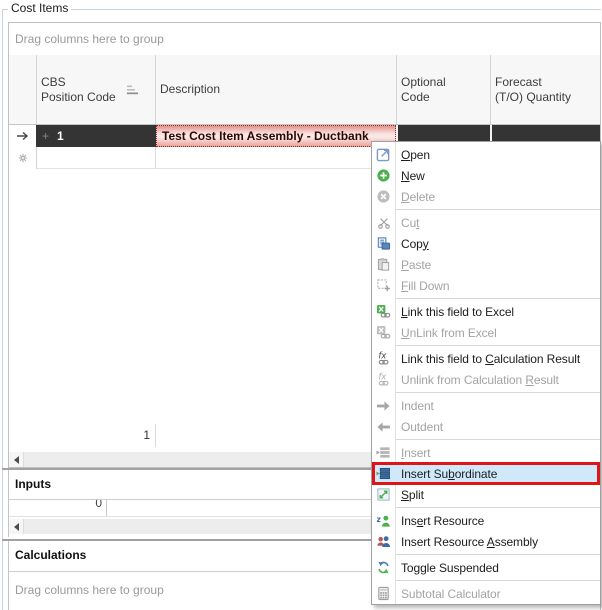 This screenshot has height=610, width=602. I want to click on inputs-panel-title: Inputs, so click(33, 484).